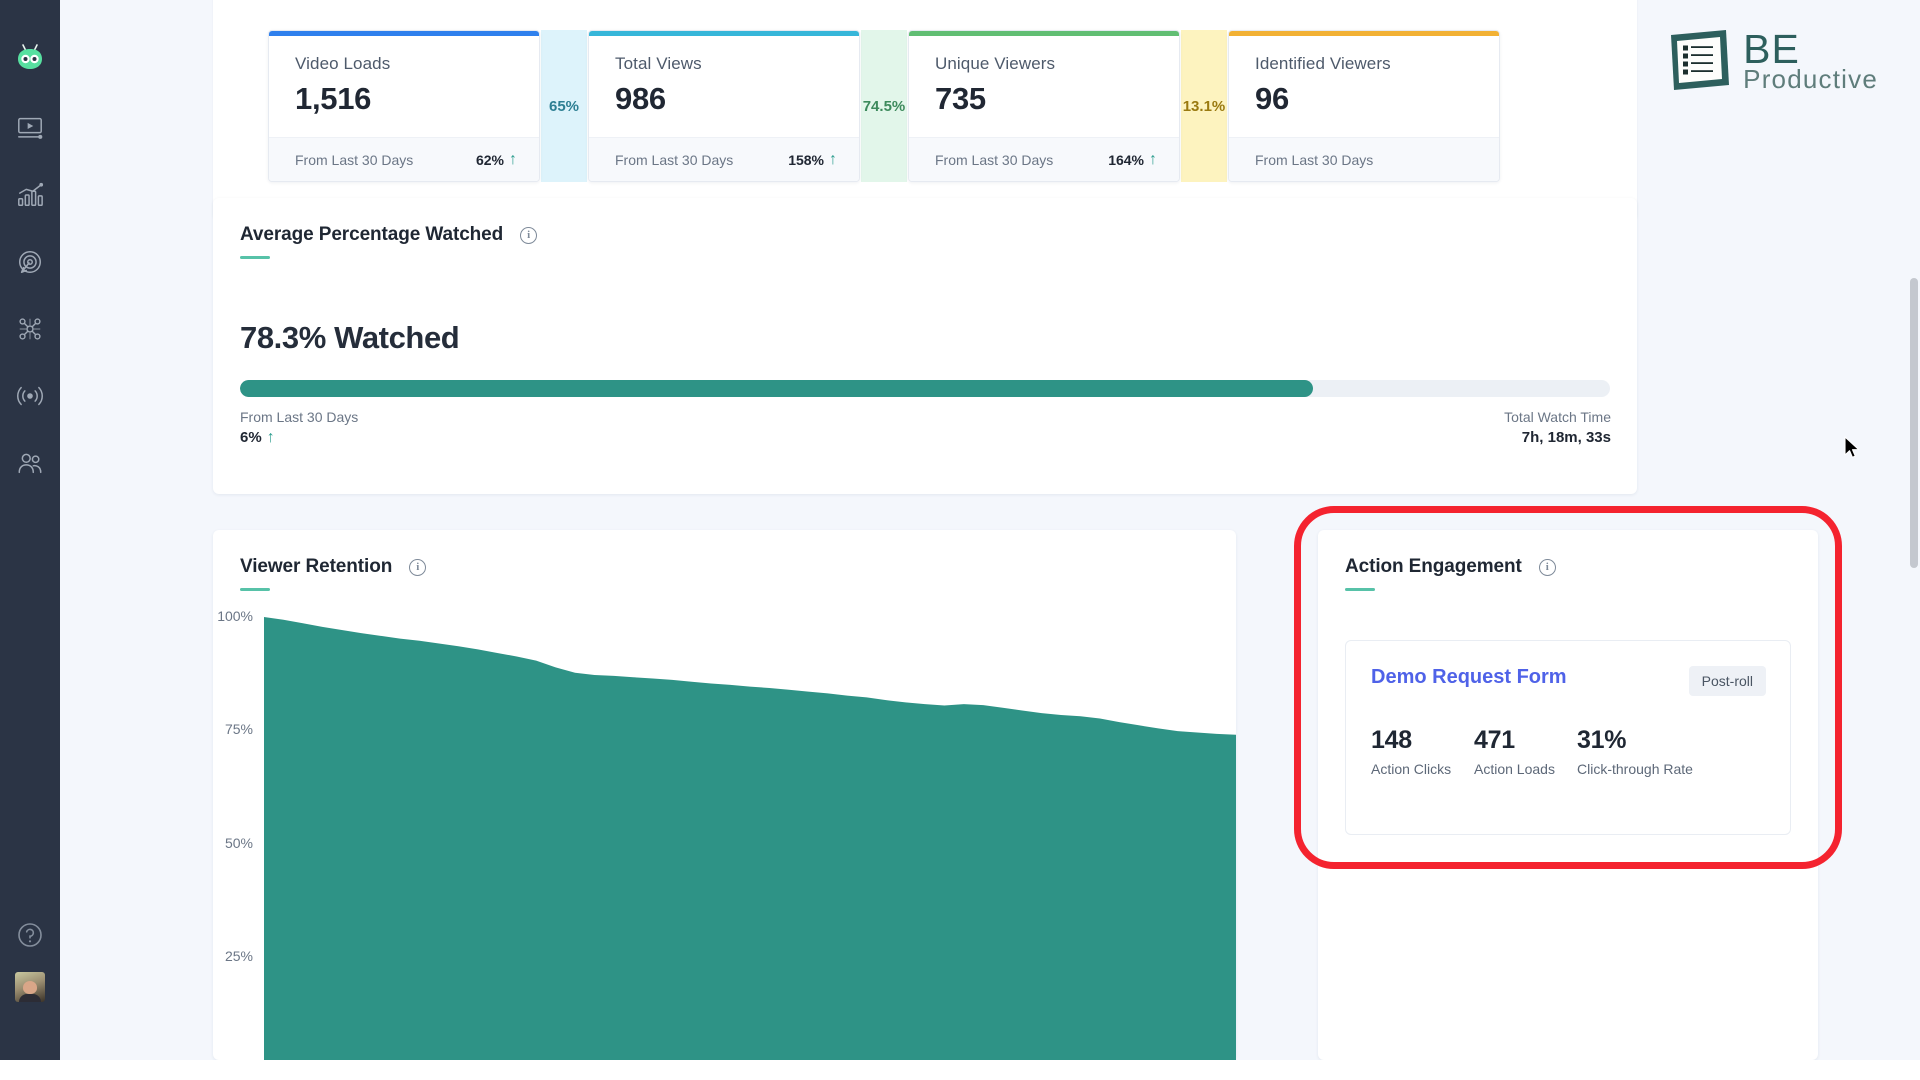 This screenshot has height=1080, width=1920. Describe the element at coordinates (1557, 427) in the screenshot. I see `total-watch-time-group: Total Watch Time 7h, 18m, 33s` at that location.